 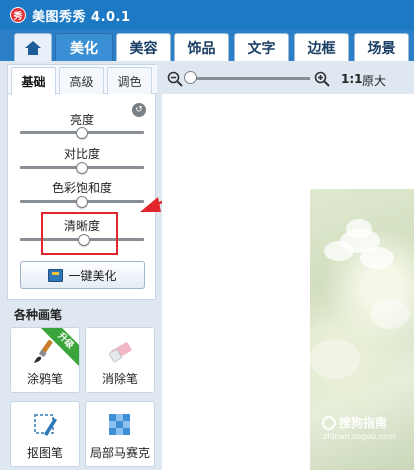 I want to click on brushes-section-title: 各种画笔, so click(x=38, y=315).